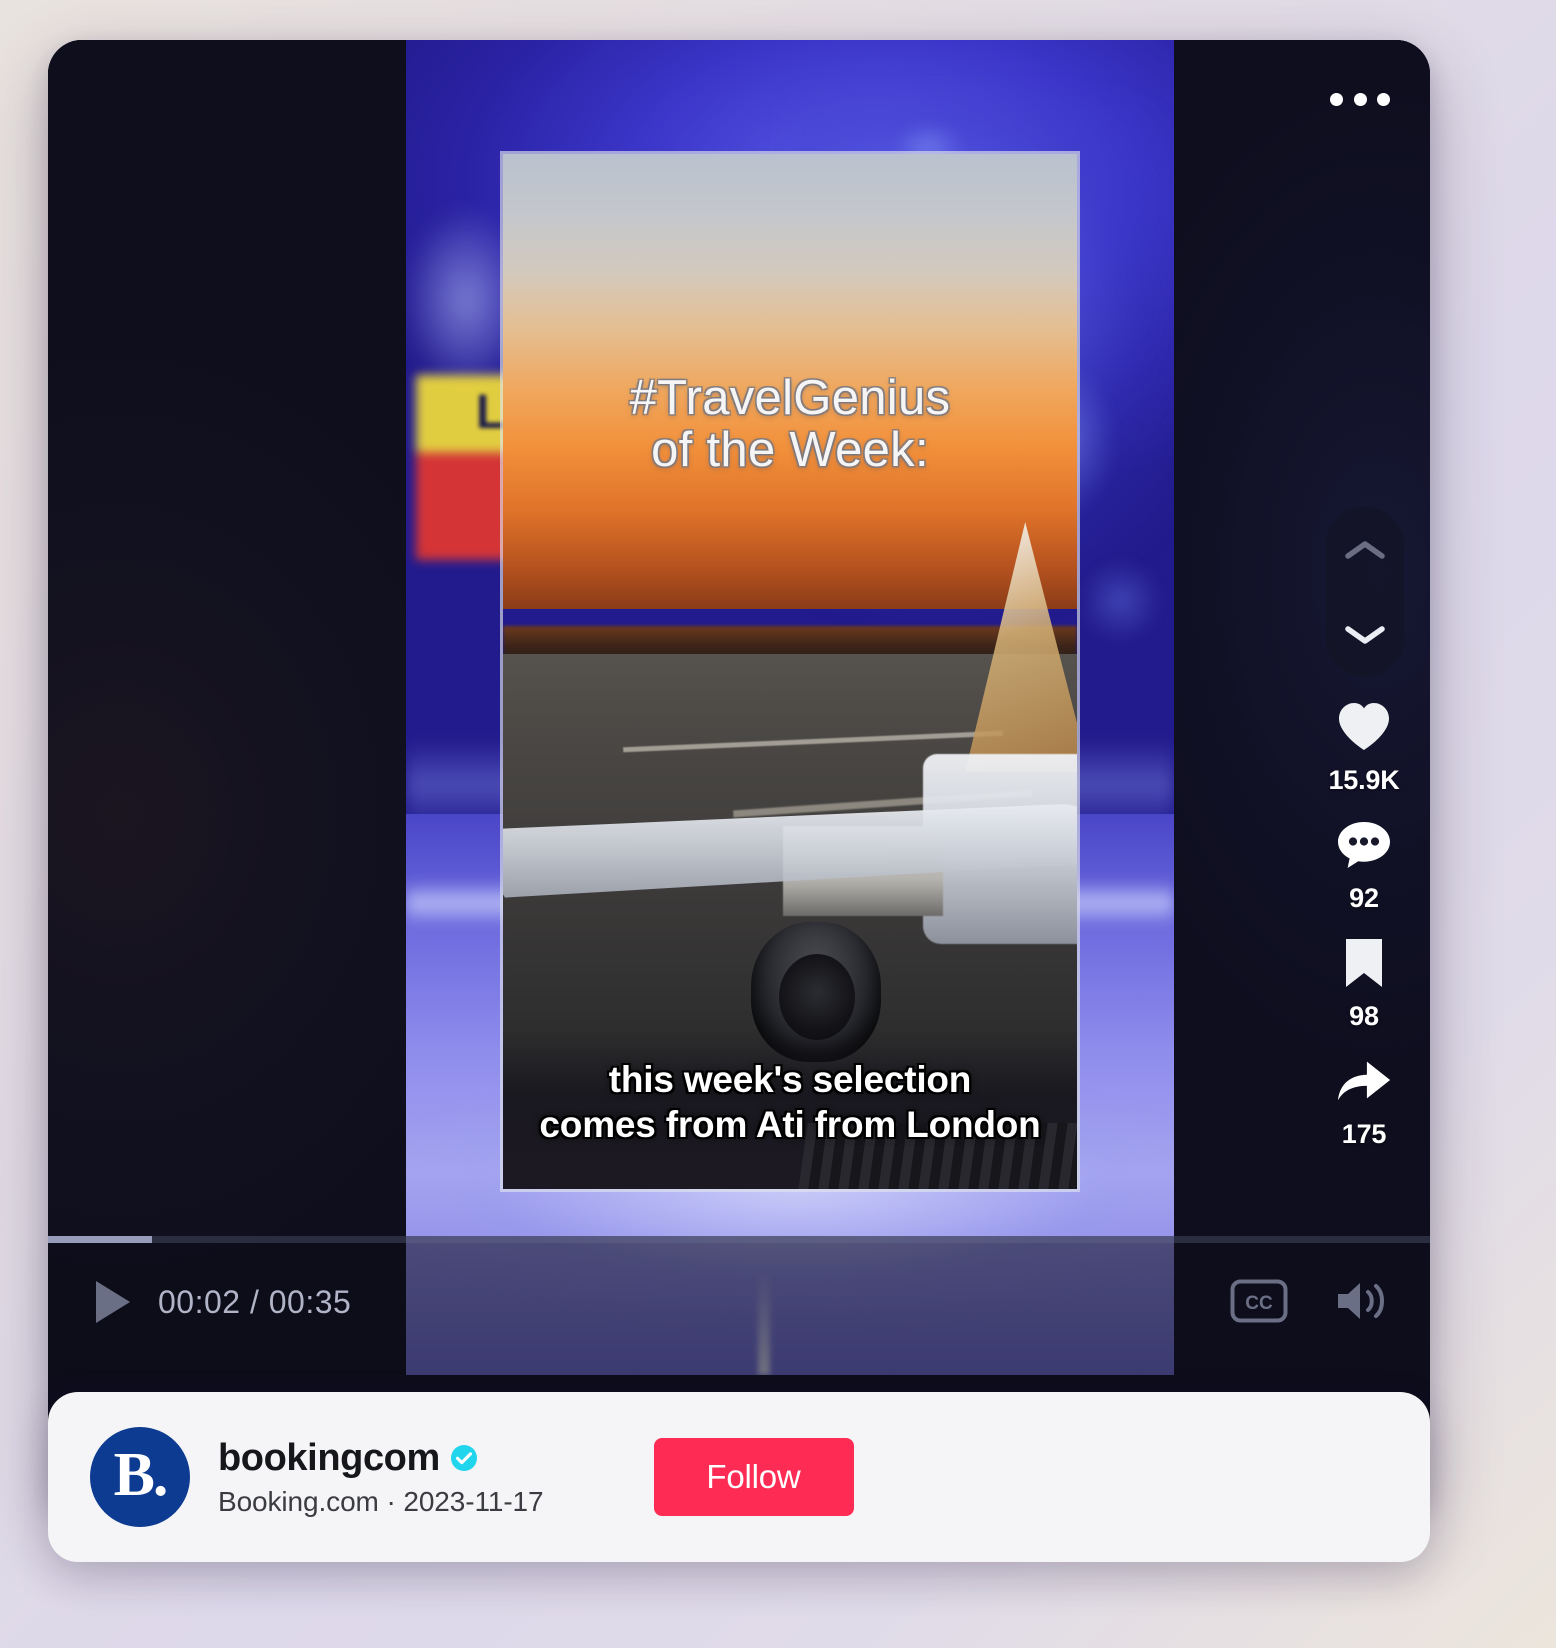  What do you see at coordinates (817, 997) in the screenshot?
I see `engine-intake` at bounding box center [817, 997].